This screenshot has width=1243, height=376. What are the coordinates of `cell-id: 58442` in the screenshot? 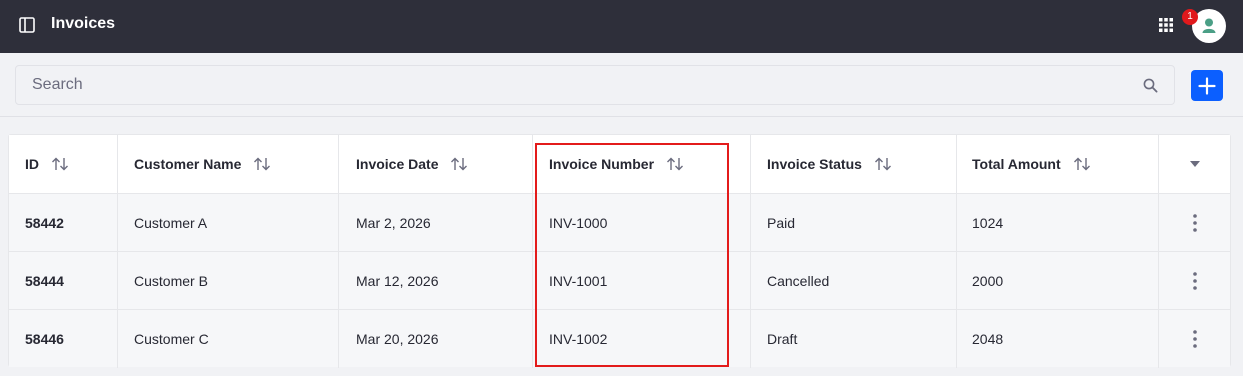 It's located at (63, 223).